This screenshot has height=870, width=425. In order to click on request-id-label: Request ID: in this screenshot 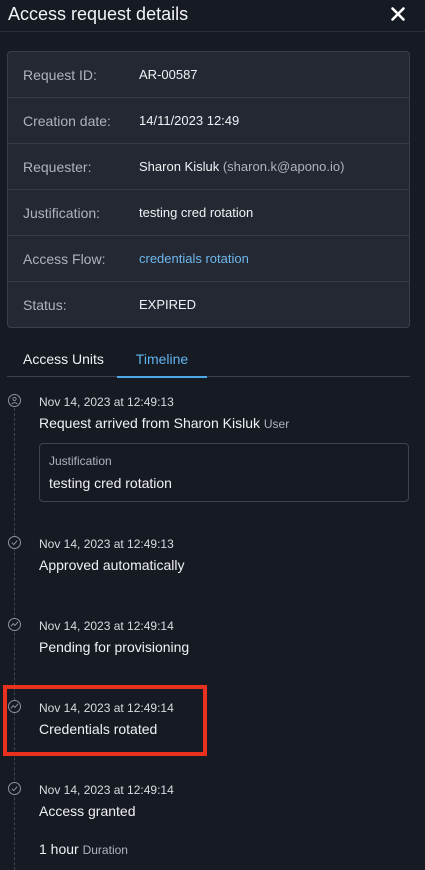, I will do `click(60, 75)`.